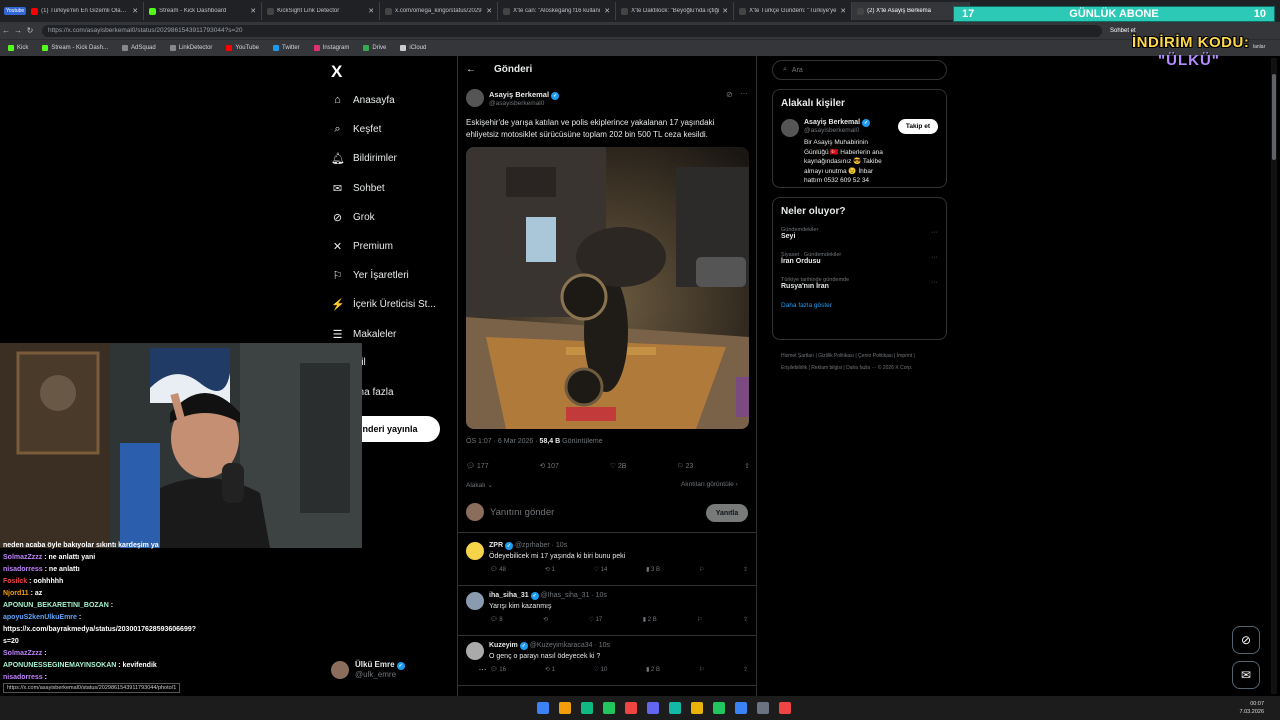  What do you see at coordinates (522, 512) in the screenshot?
I see `reply-input: Yanıtını gönder` at bounding box center [522, 512].